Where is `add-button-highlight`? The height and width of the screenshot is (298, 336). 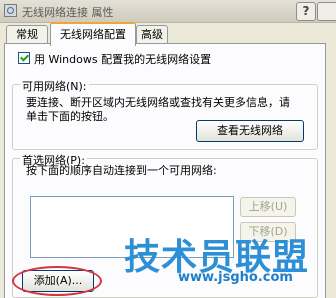 add-button-highlight is located at coordinates (57, 281).